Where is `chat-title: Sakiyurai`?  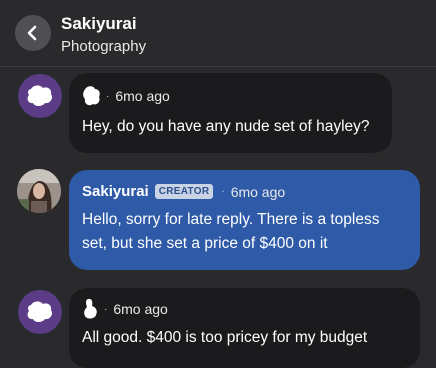 chat-title: Sakiyurai is located at coordinates (99, 23).